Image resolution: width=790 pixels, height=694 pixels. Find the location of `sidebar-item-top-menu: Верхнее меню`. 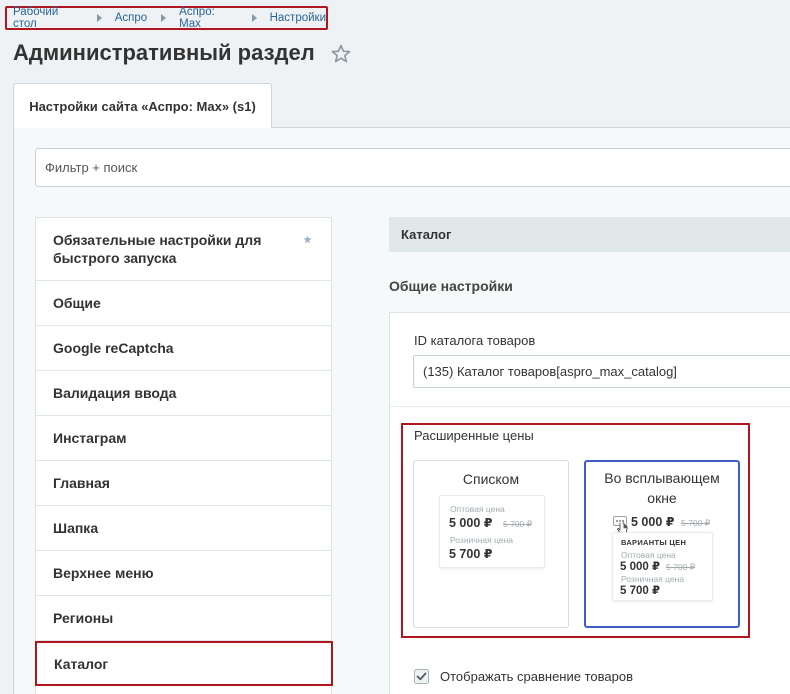

sidebar-item-top-menu: Верхнее меню is located at coordinates (183, 573).